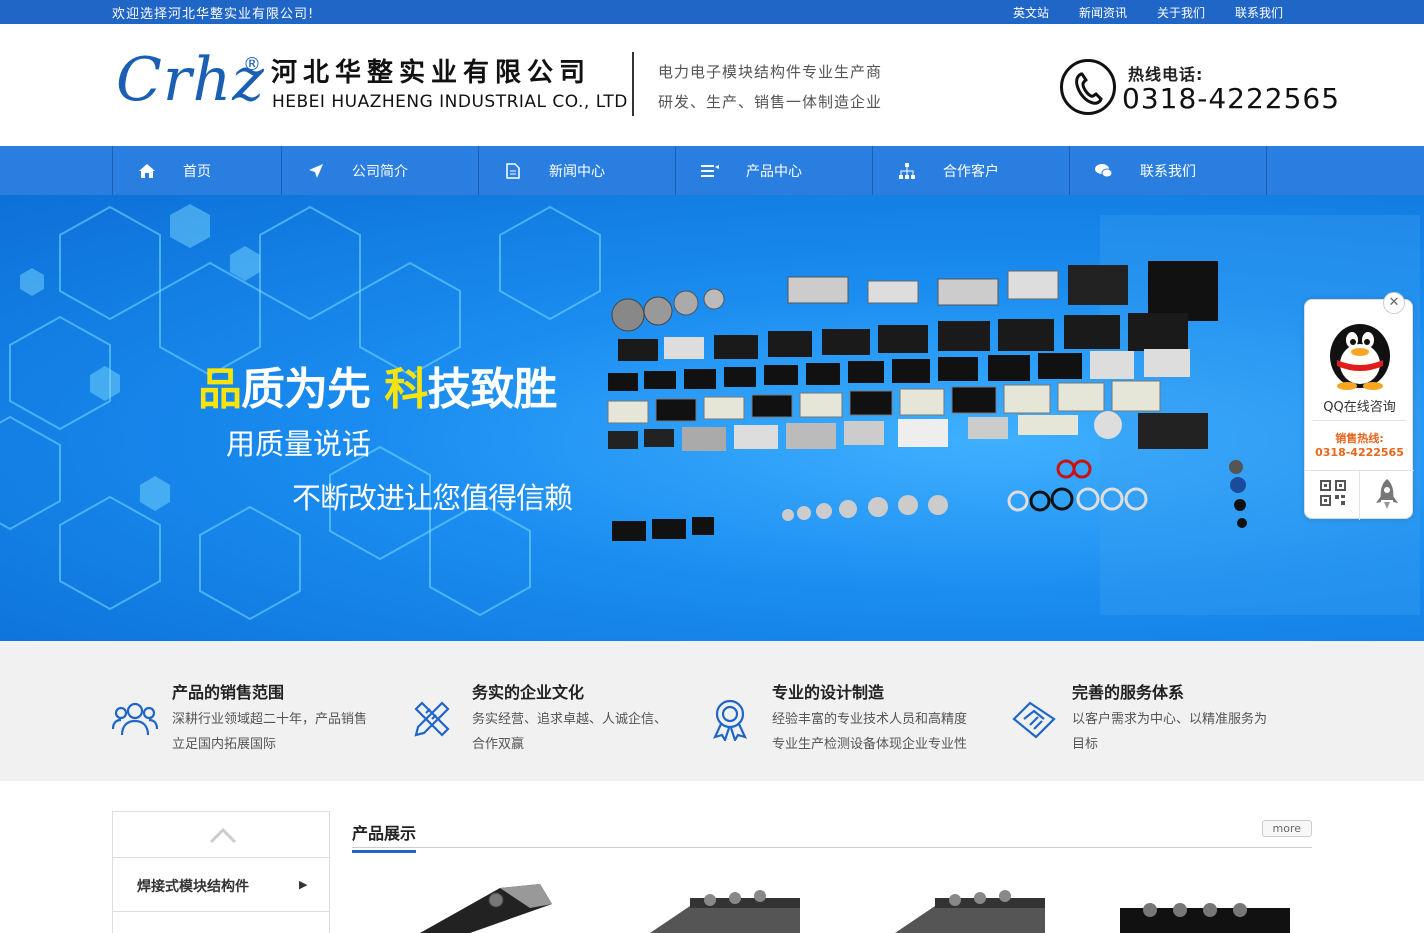  Describe the element at coordinates (570, 732) in the screenshot. I see `feature-desc: 务实经营、追求卓越、人诚企信、合作双赢` at that location.